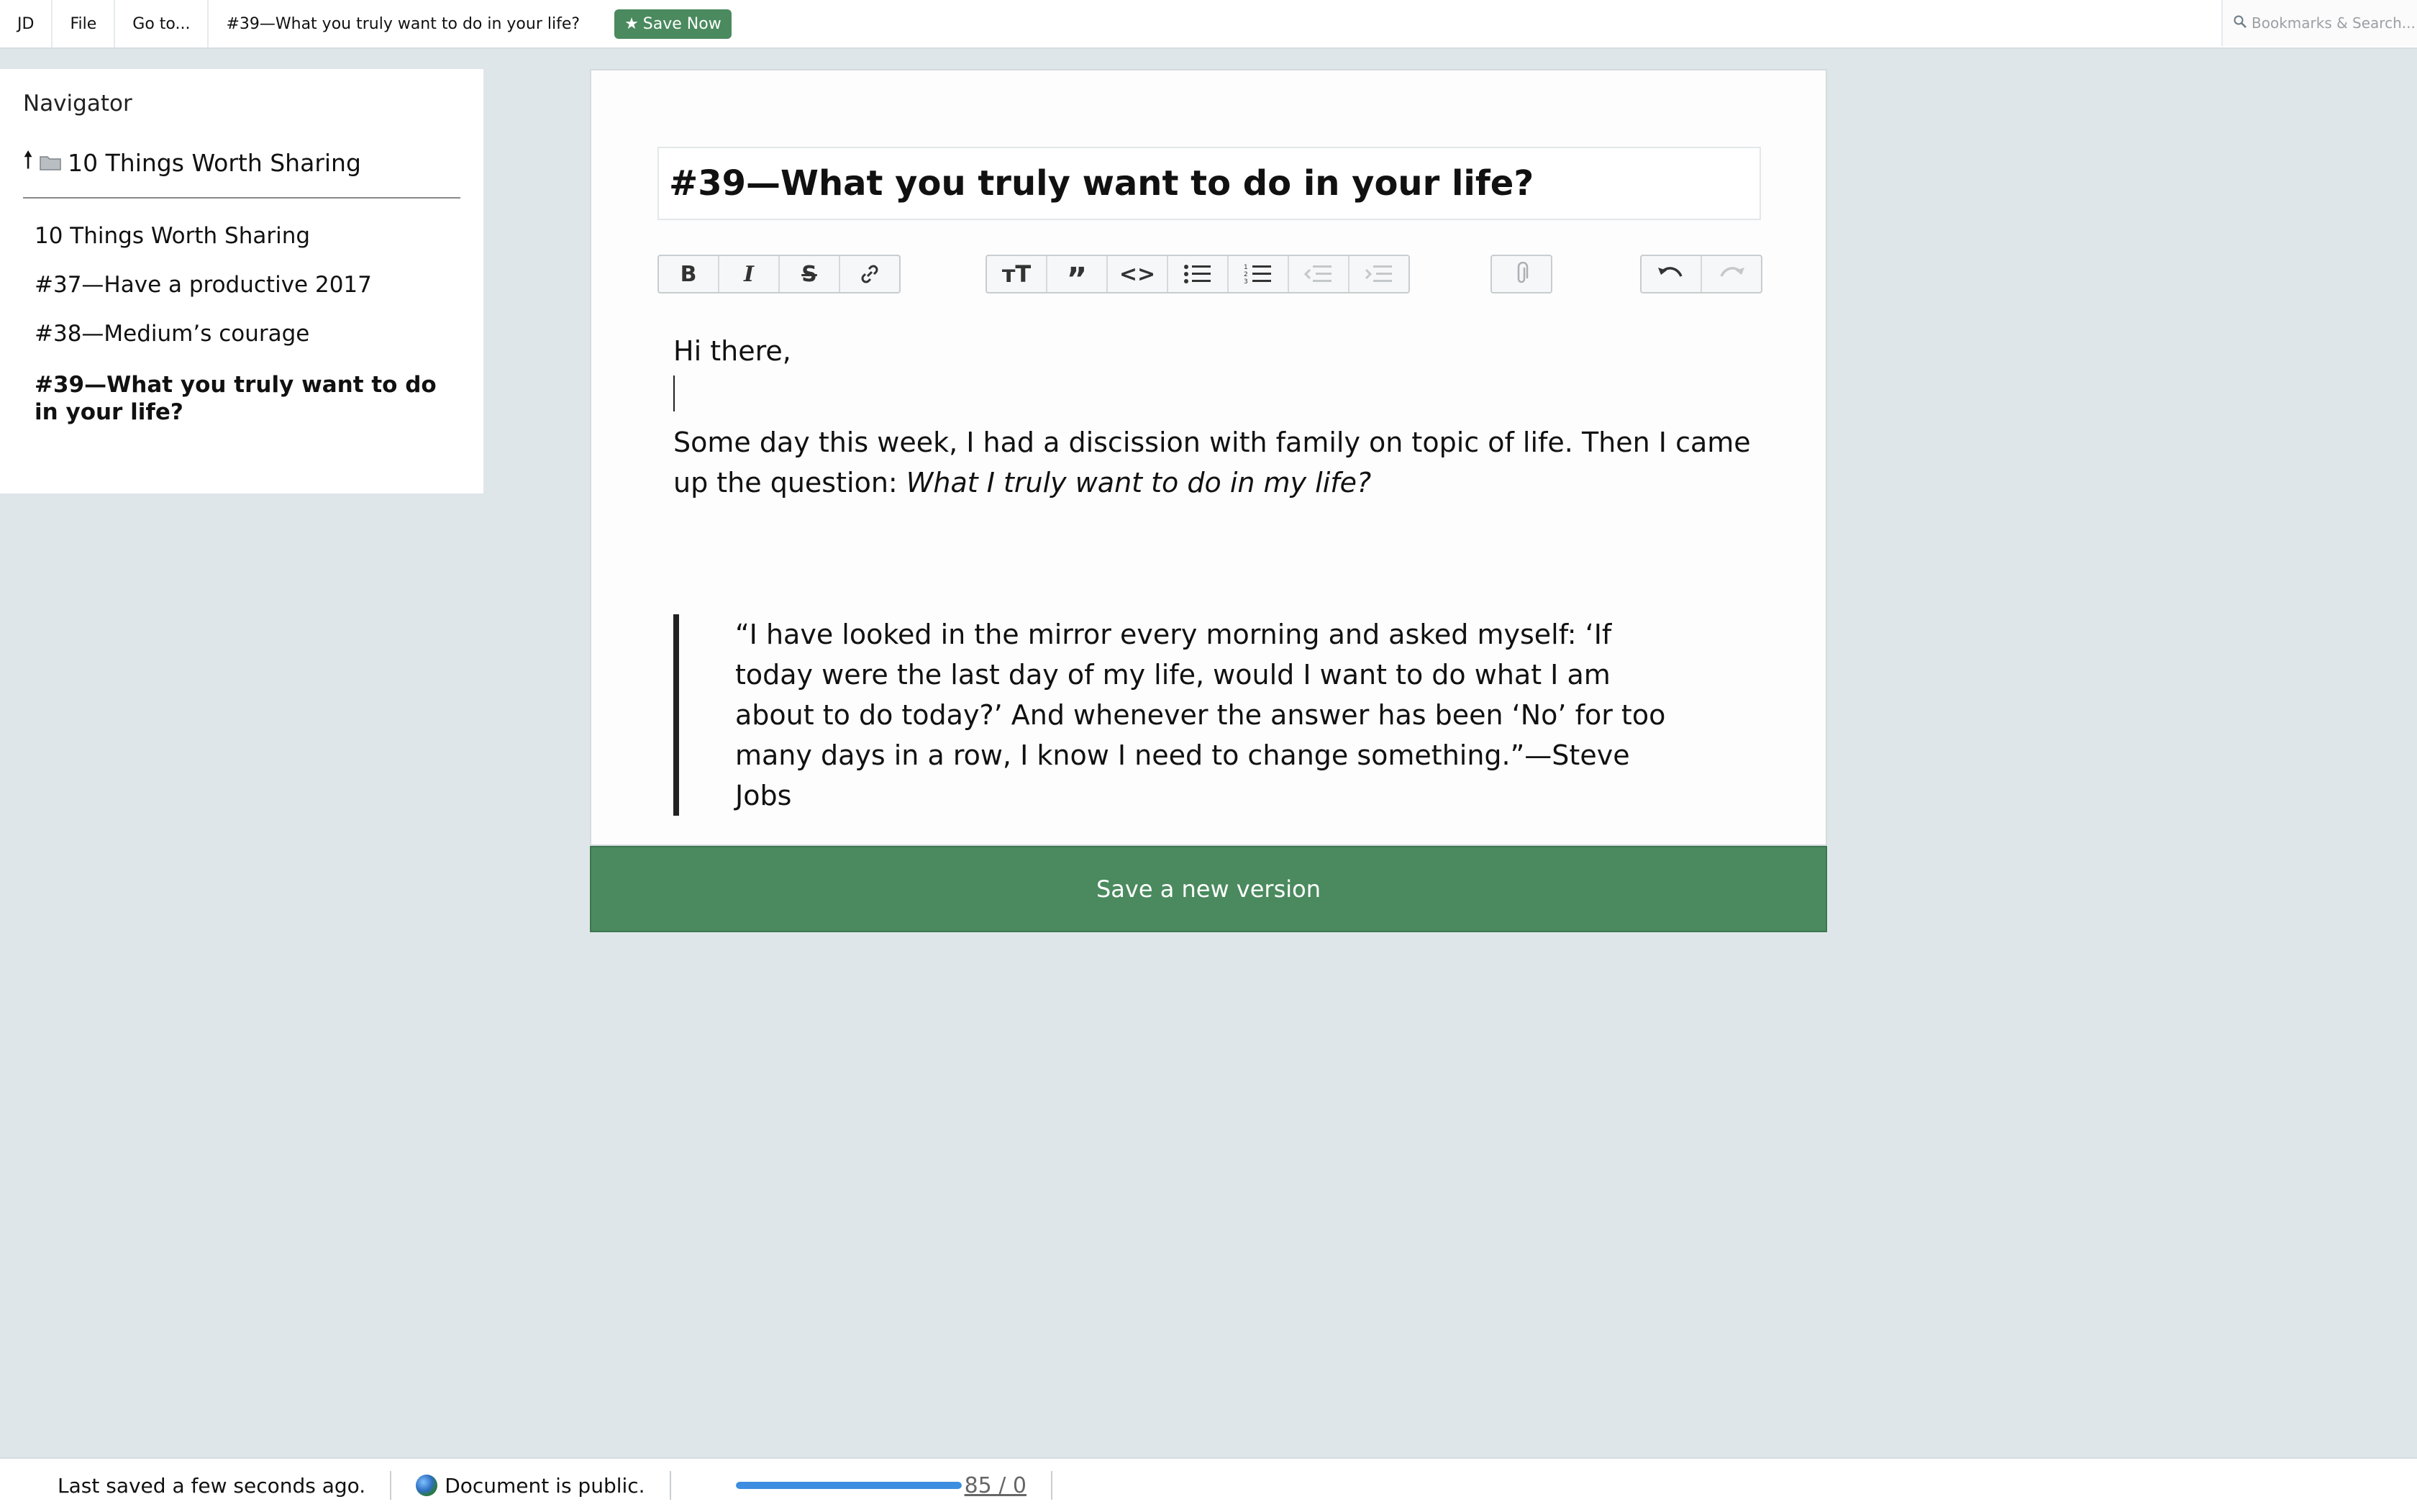 The image size is (2417, 1512). I want to click on greeting-paragraph: Hi there,, so click(732, 351).